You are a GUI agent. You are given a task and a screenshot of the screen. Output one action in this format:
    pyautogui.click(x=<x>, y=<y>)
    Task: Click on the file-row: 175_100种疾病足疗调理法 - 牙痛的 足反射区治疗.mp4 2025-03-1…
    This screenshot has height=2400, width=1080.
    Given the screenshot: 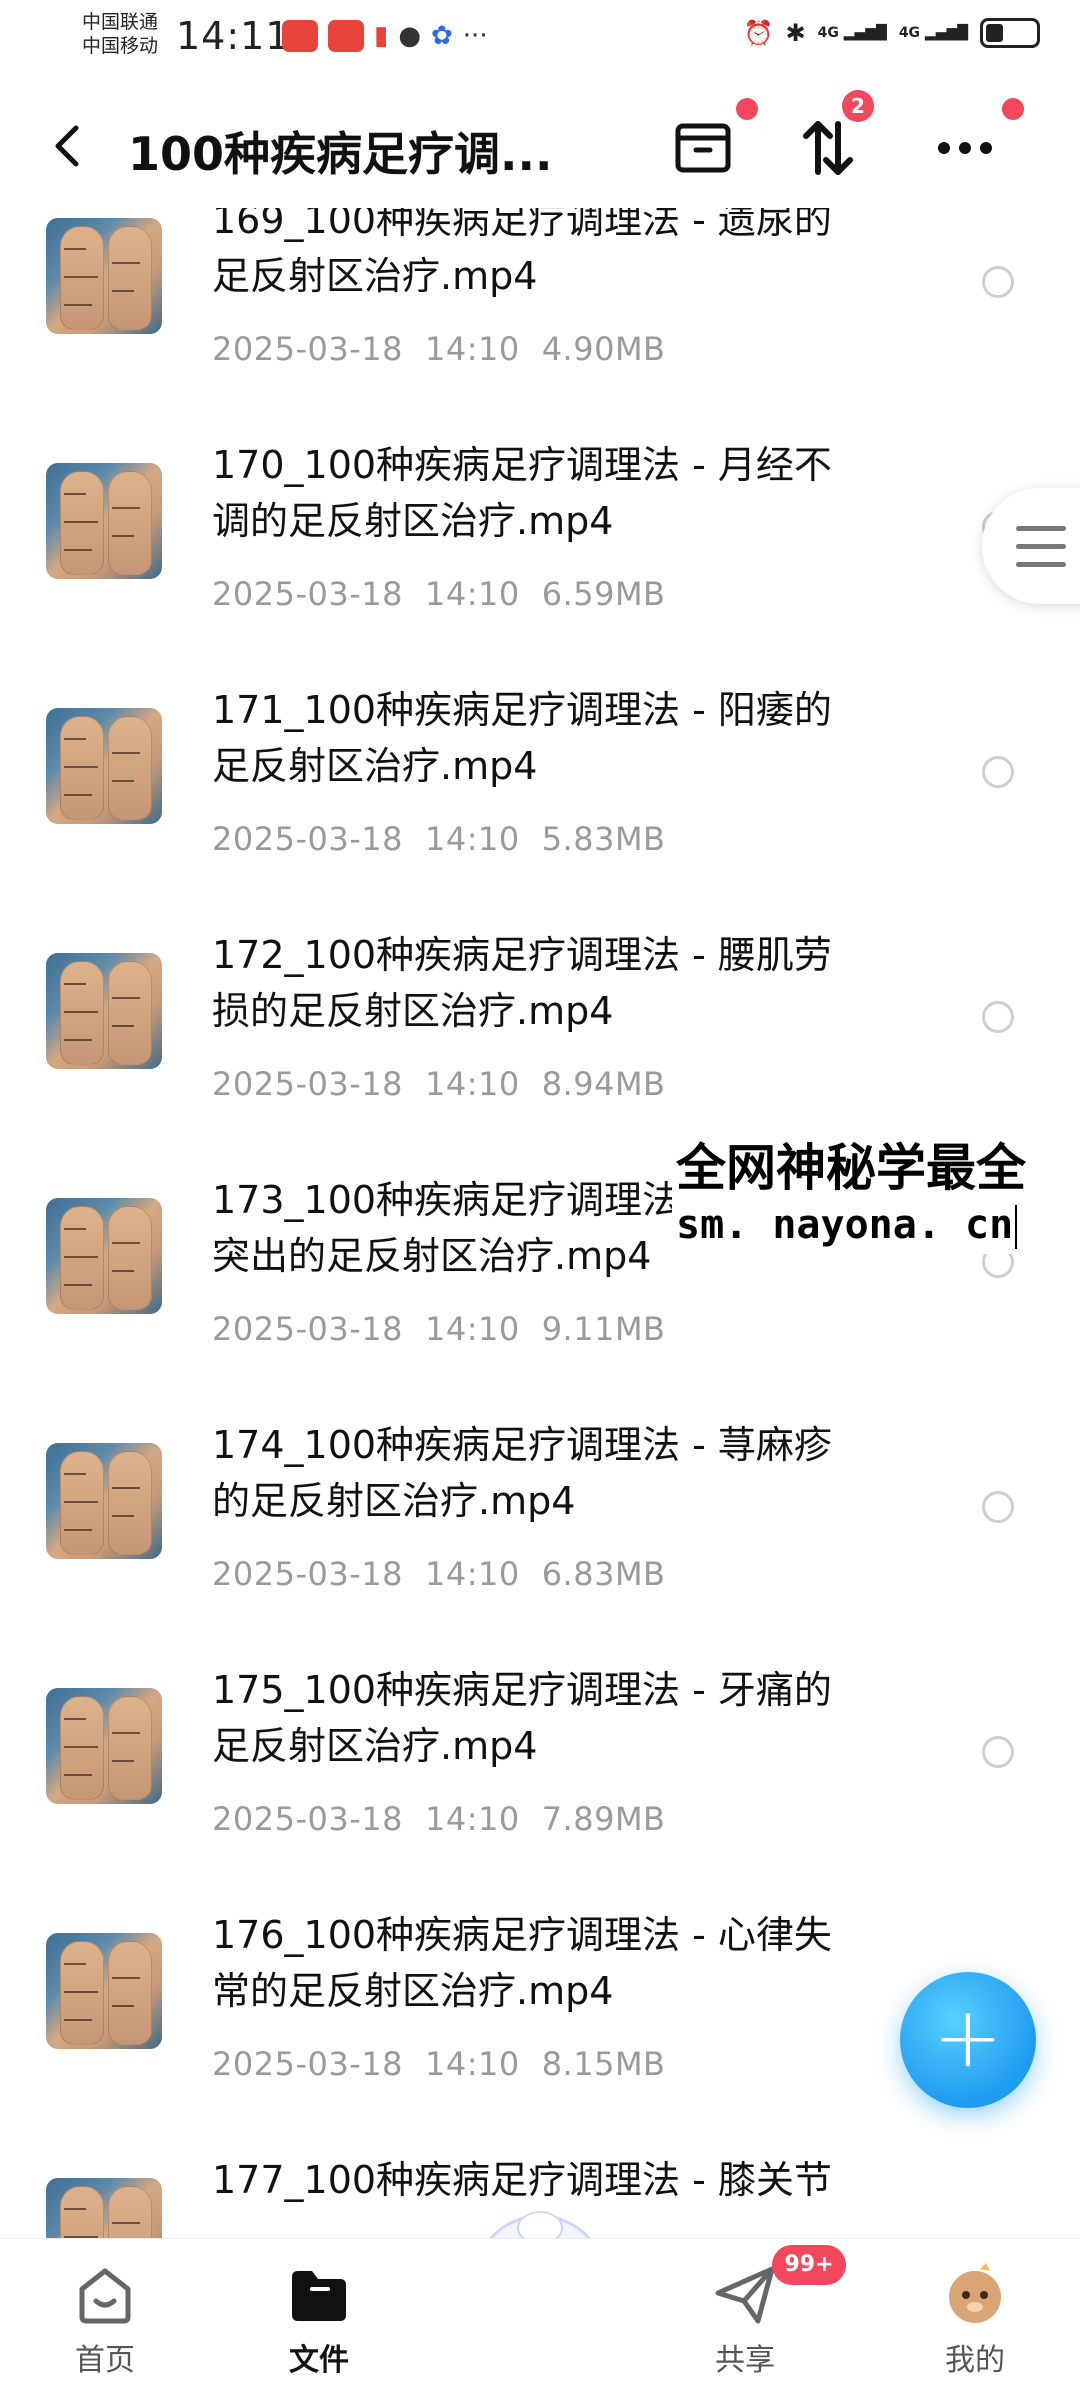 What is the action you would take?
    pyautogui.click(x=540, y=1795)
    